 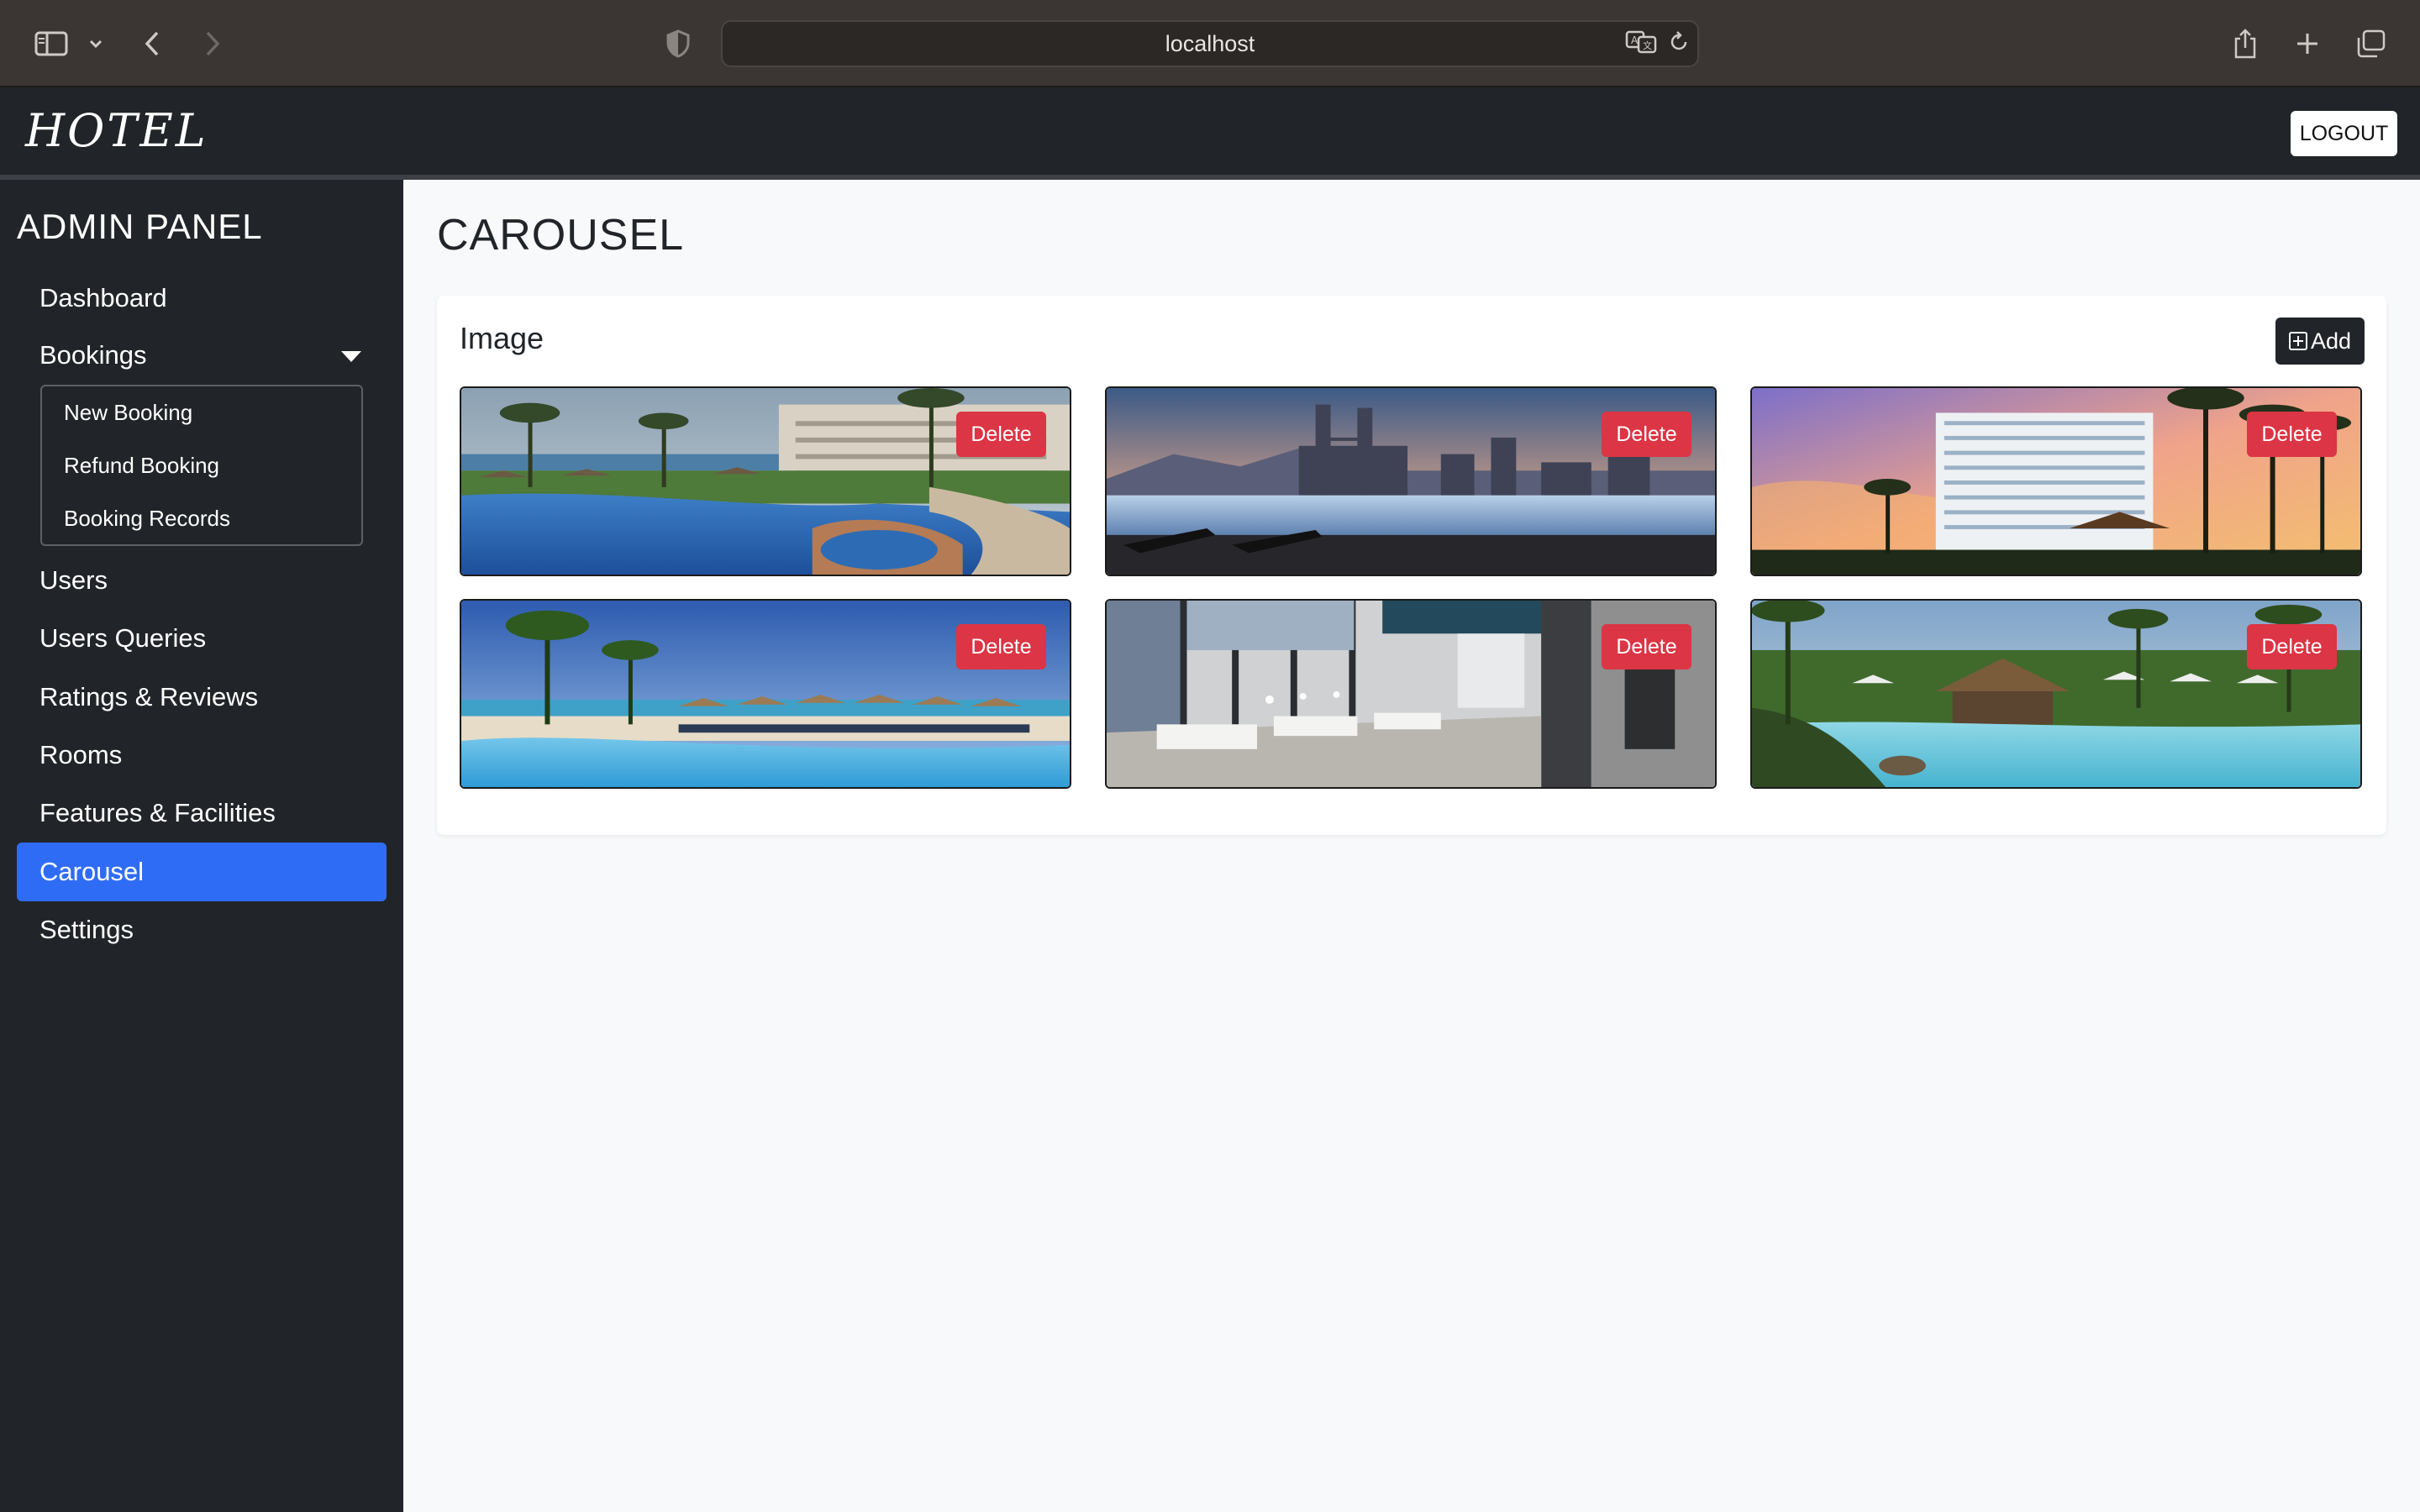 I want to click on sidebar-item-carousel: Carousel, so click(x=202, y=872).